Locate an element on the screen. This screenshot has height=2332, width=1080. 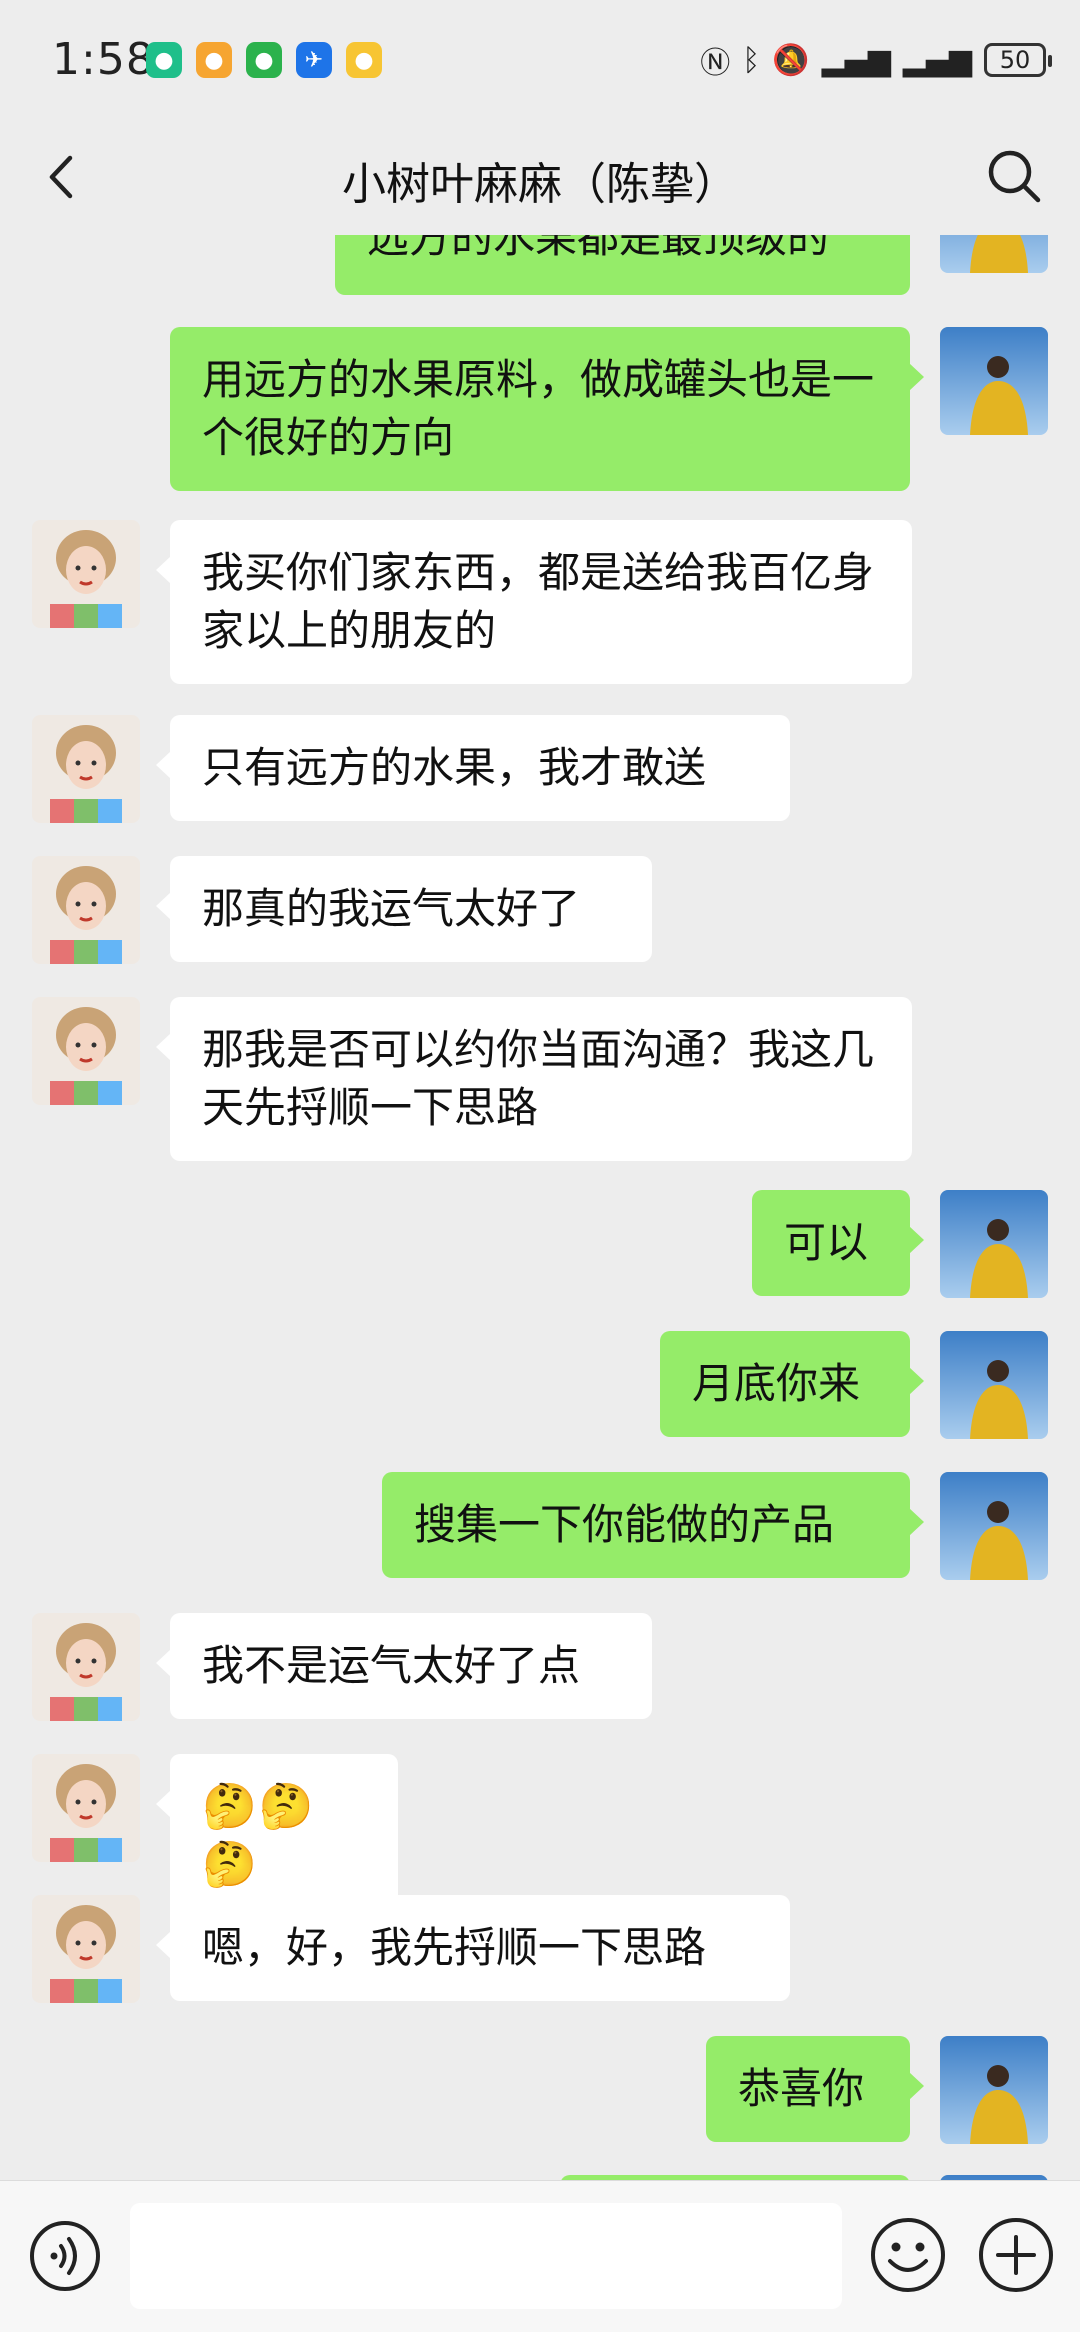
bluetooth-icon: ᛒ is located at coordinates (751, 60).